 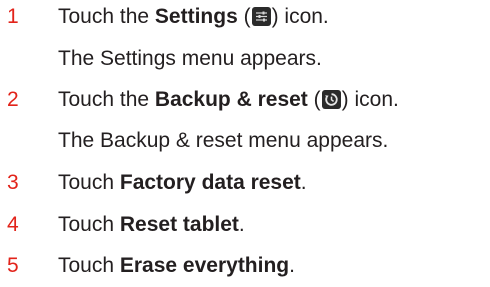 I want to click on settings-icon, so click(x=261, y=16).